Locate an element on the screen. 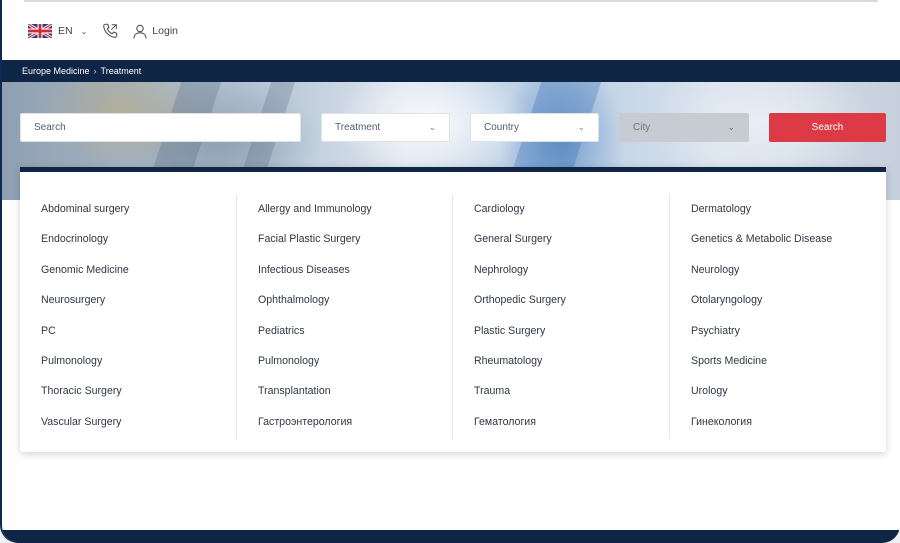  user-icon is located at coordinates (140, 31).